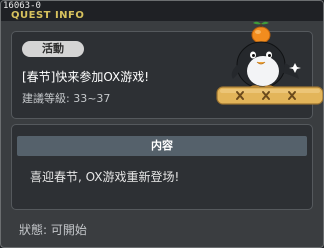 Image resolution: width=324 pixels, height=248 pixels. I want to click on quest-name: [春节]快来参加OX游戏!, so click(86, 77).